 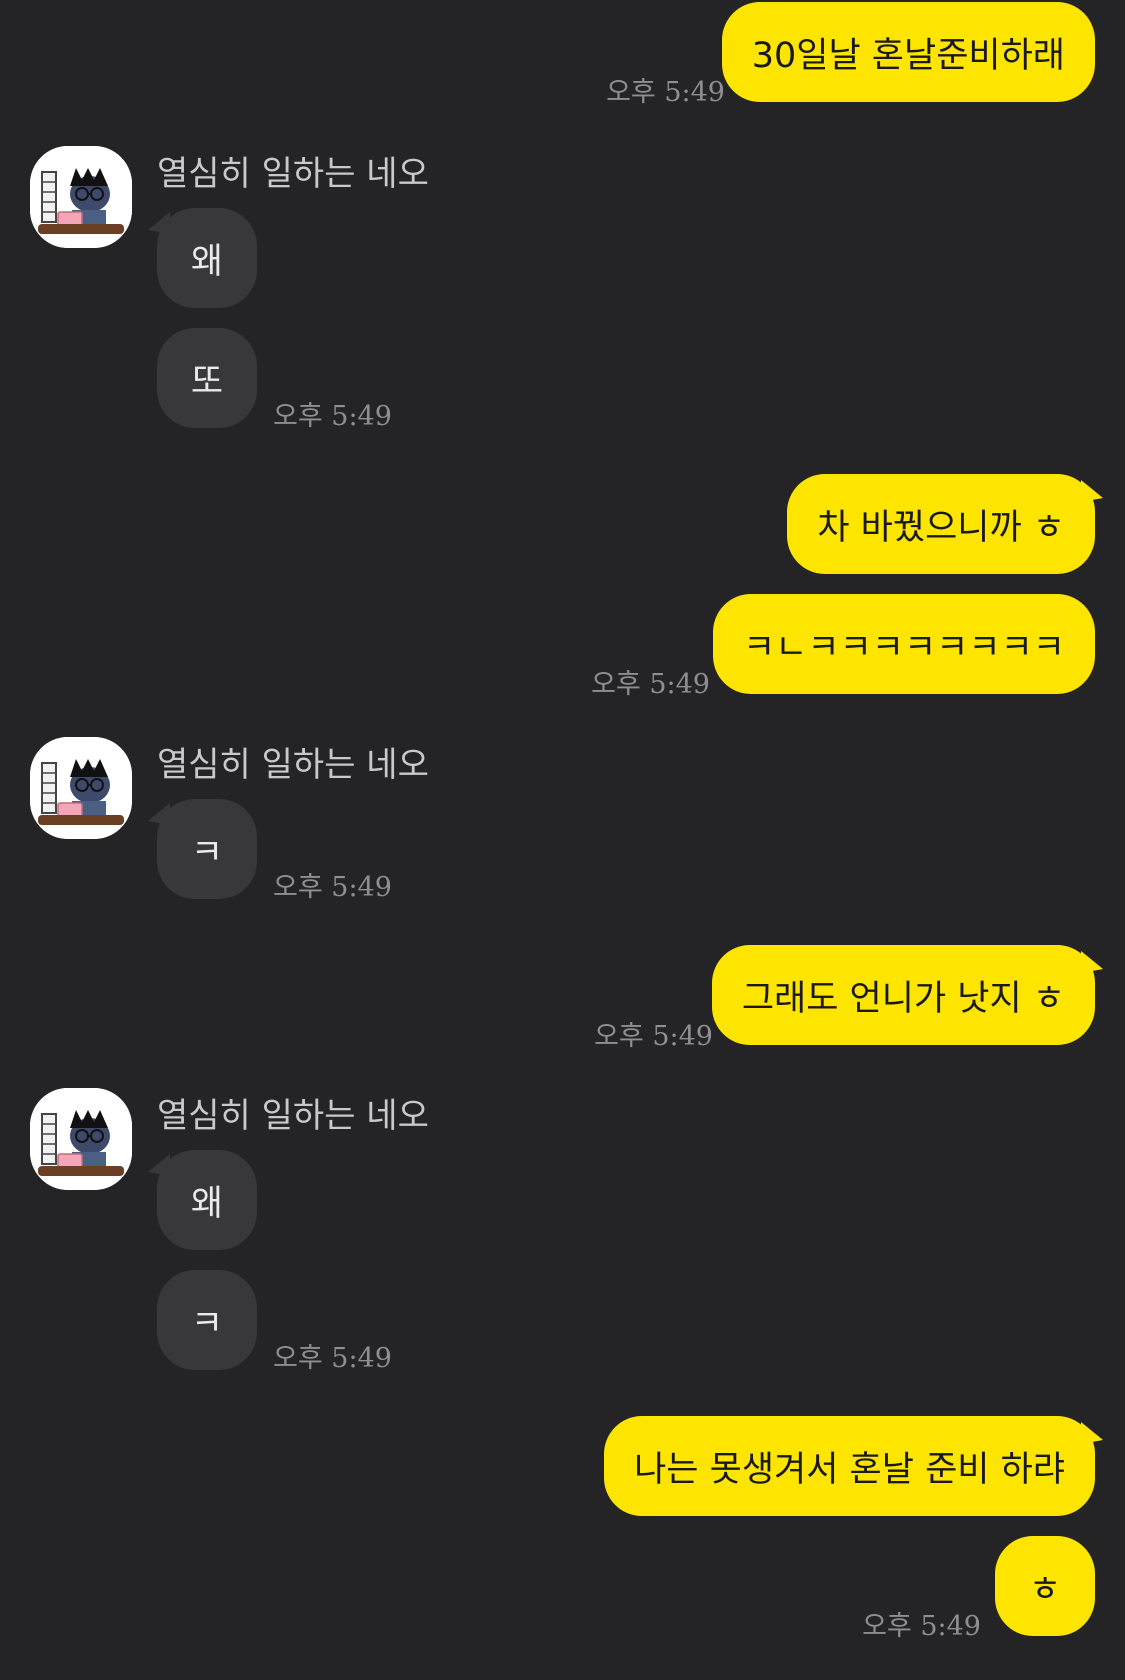 I want to click on my-message-bubble: 30일날 혼날준비하래, so click(x=908, y=52).